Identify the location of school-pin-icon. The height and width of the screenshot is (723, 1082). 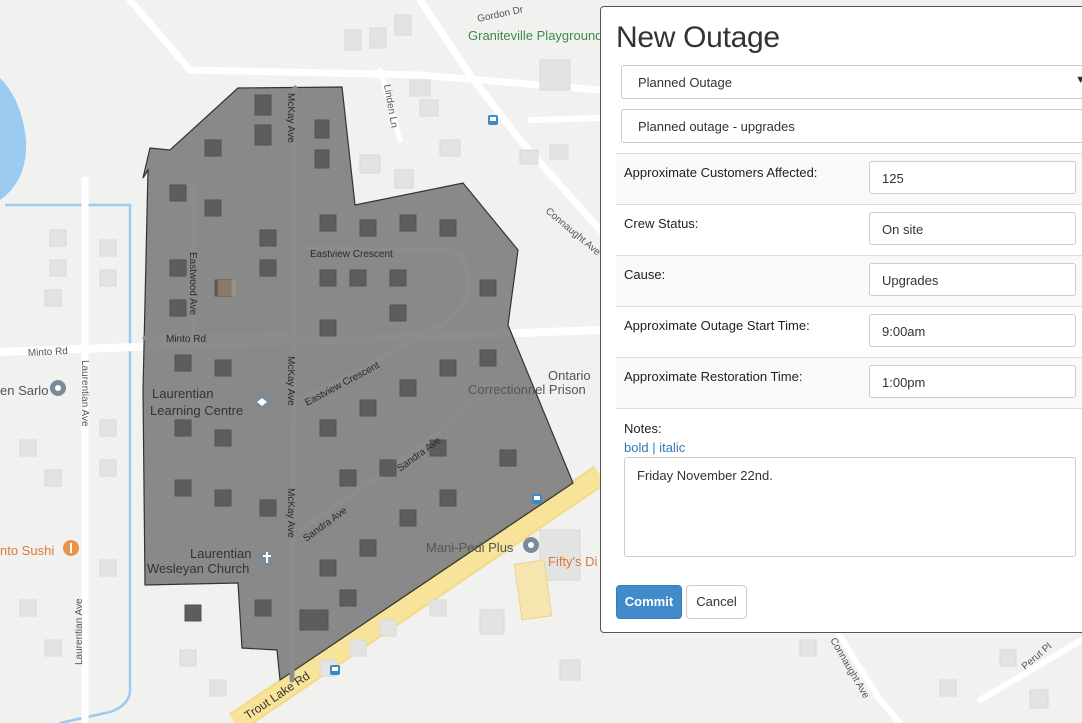
(262, 402).